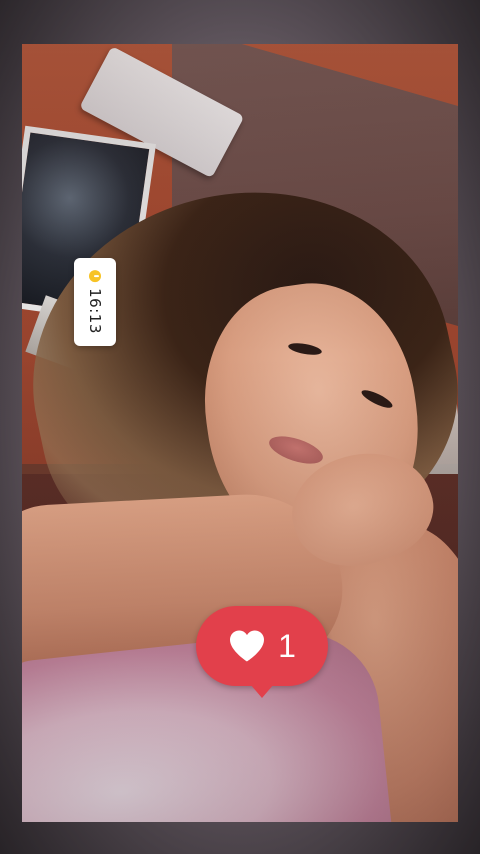 The image size is (480, 854). What do you see at coordinates (95, 276) in the screenshot?
I see `clock-icon` at bounding box center [95, 276].